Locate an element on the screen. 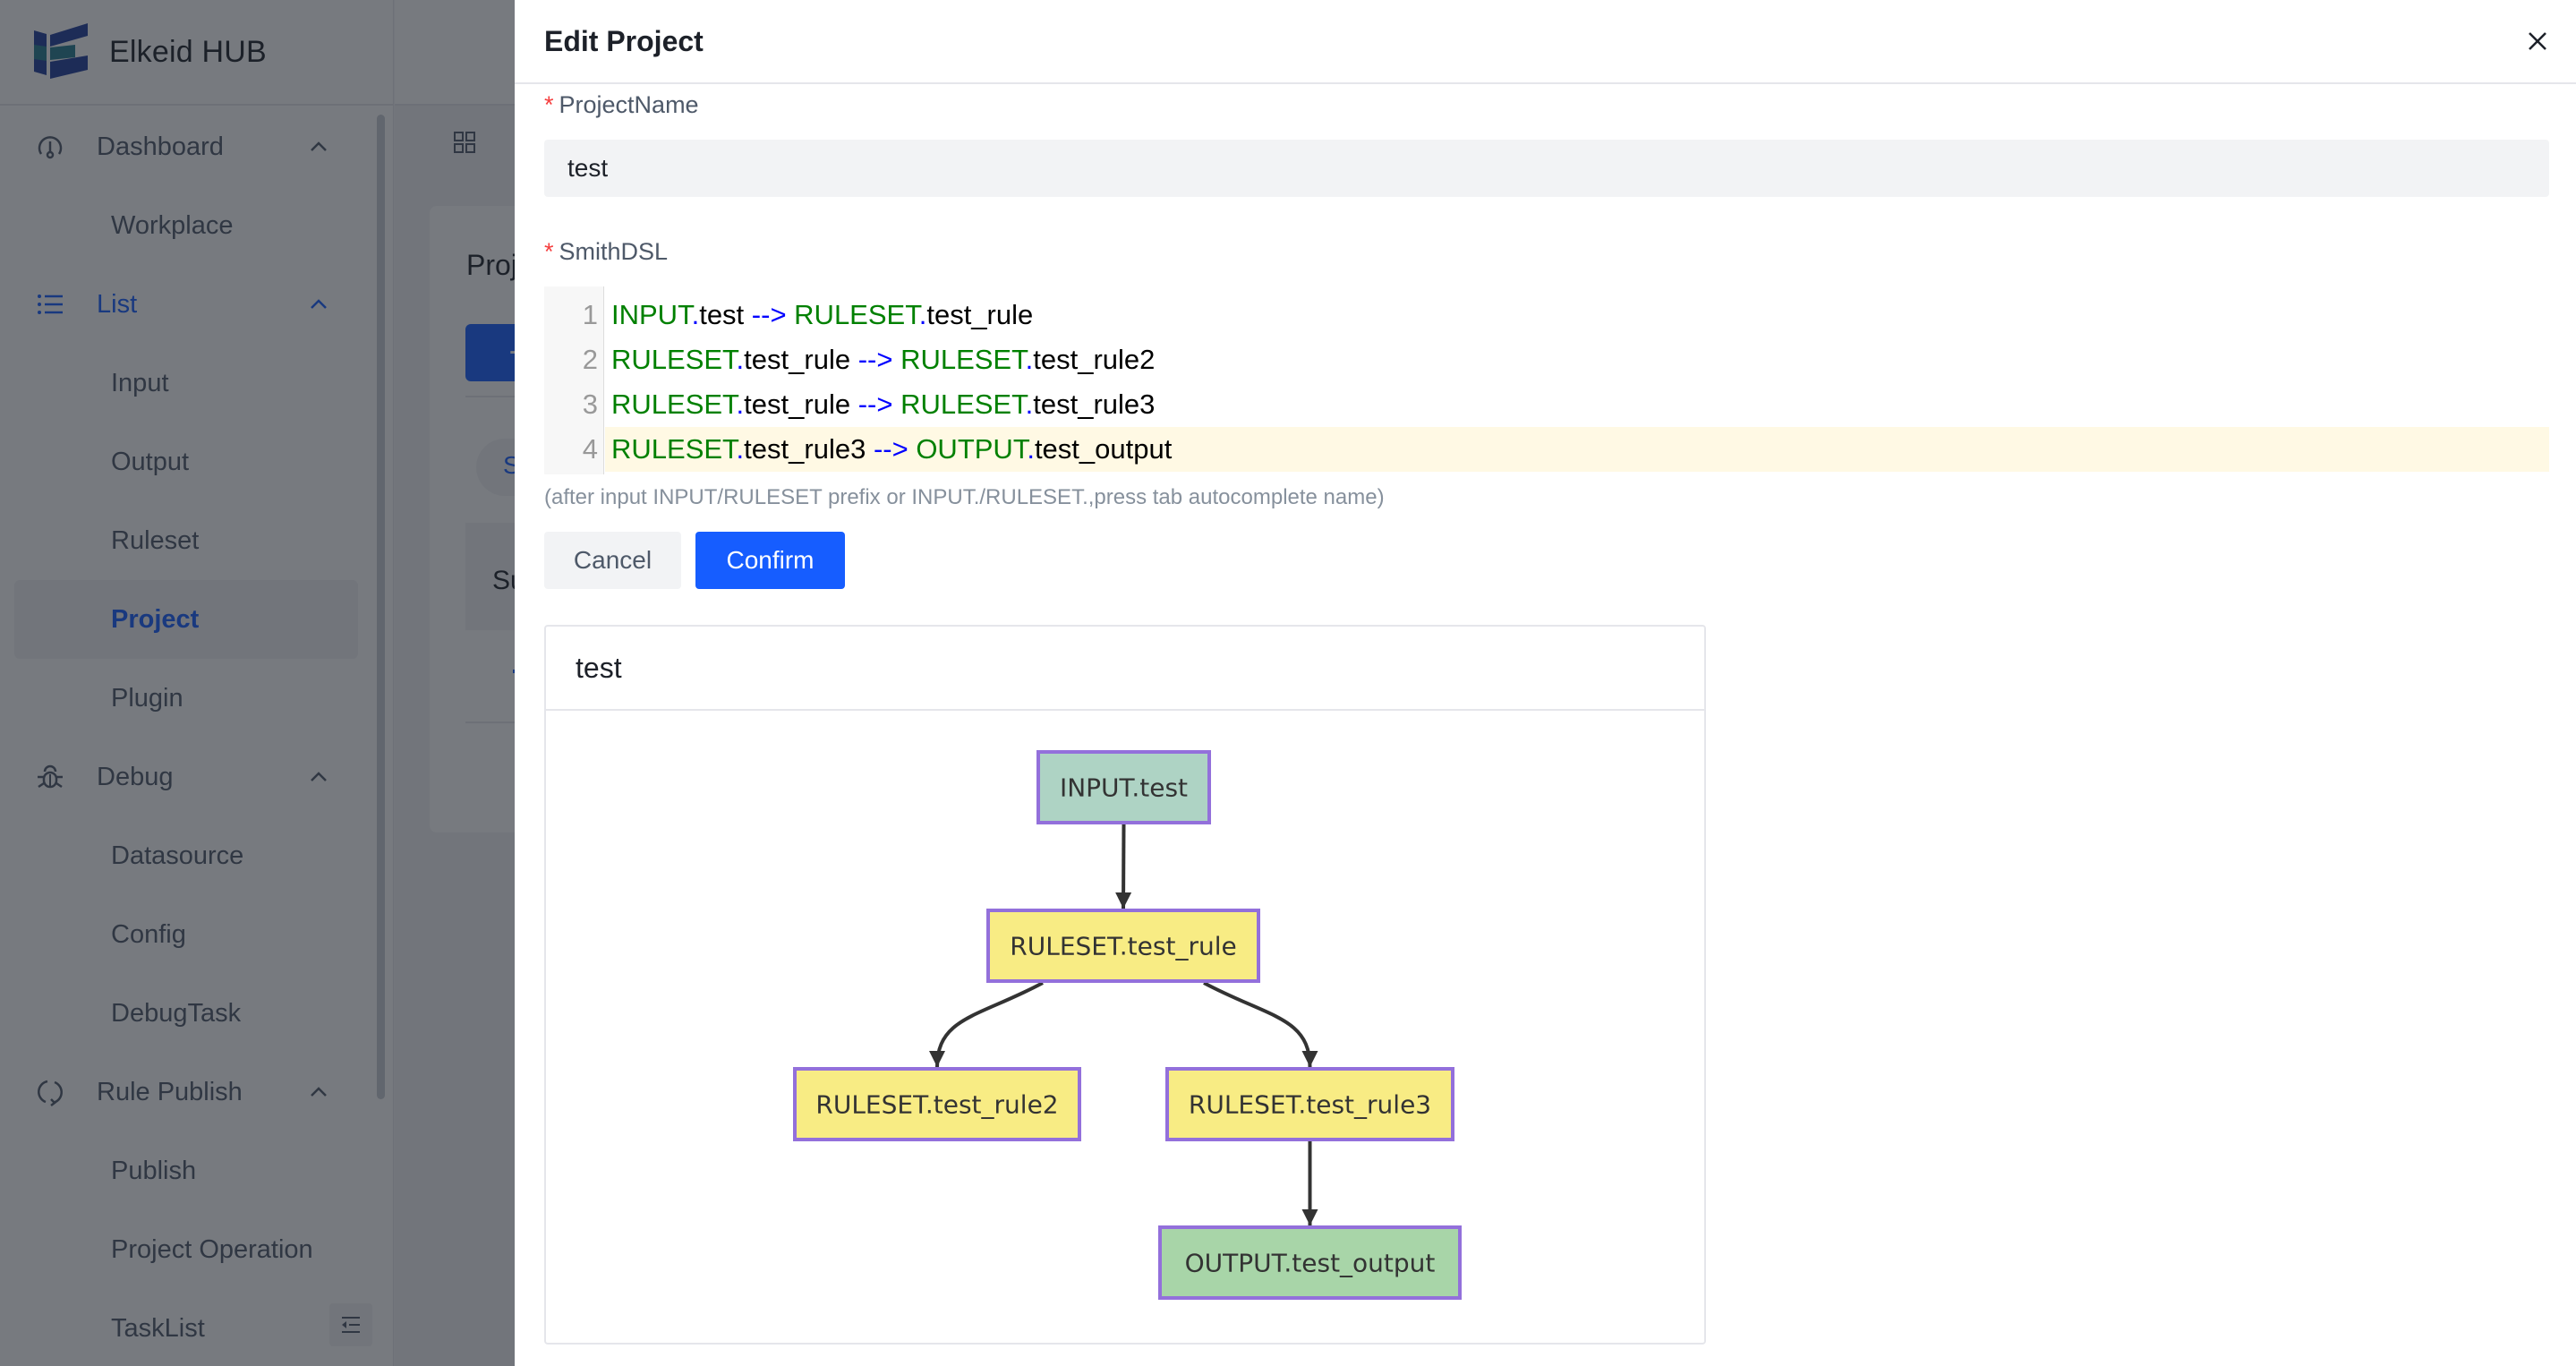  code-text: RULESET.test_rule --> RULESET.test_rule3 is located at coordinates (883, 404).